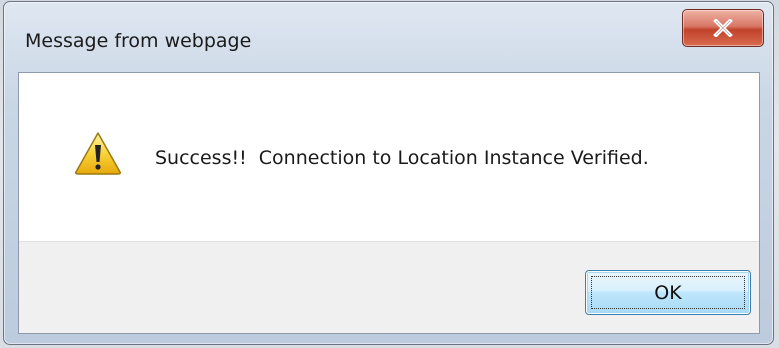 Image resolution: width=779 pixels, height=348 pixels. I want to click on ok-button-label: OK, so click(668, 292).